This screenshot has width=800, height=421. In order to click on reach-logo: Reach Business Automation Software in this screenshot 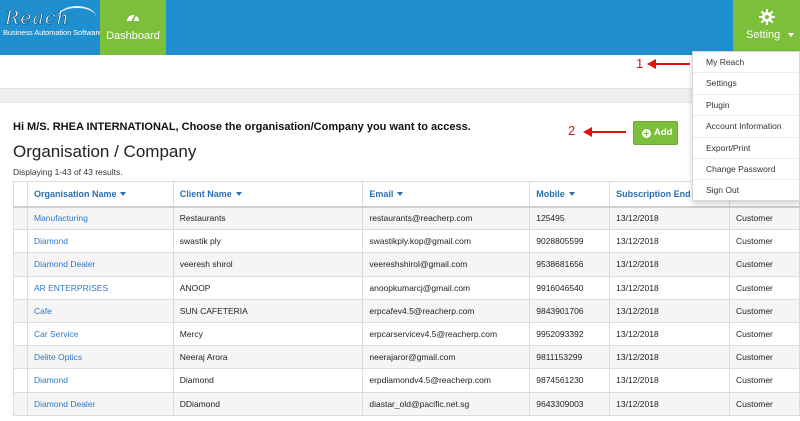, I will do `click(51, 27)`.